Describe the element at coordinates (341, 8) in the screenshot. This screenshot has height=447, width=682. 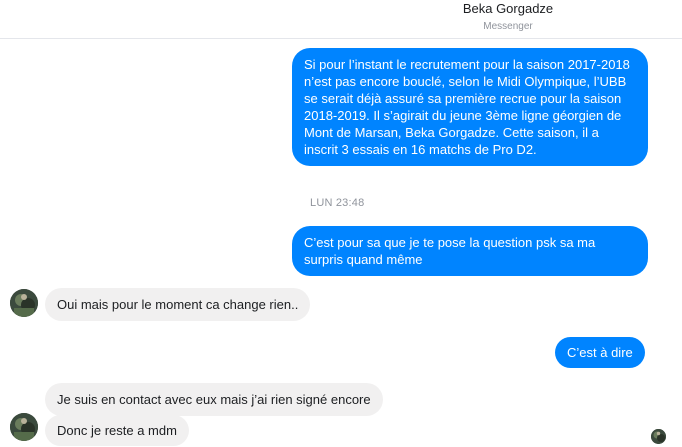
I see `contact-name: Beka Gorgadze` at that location.